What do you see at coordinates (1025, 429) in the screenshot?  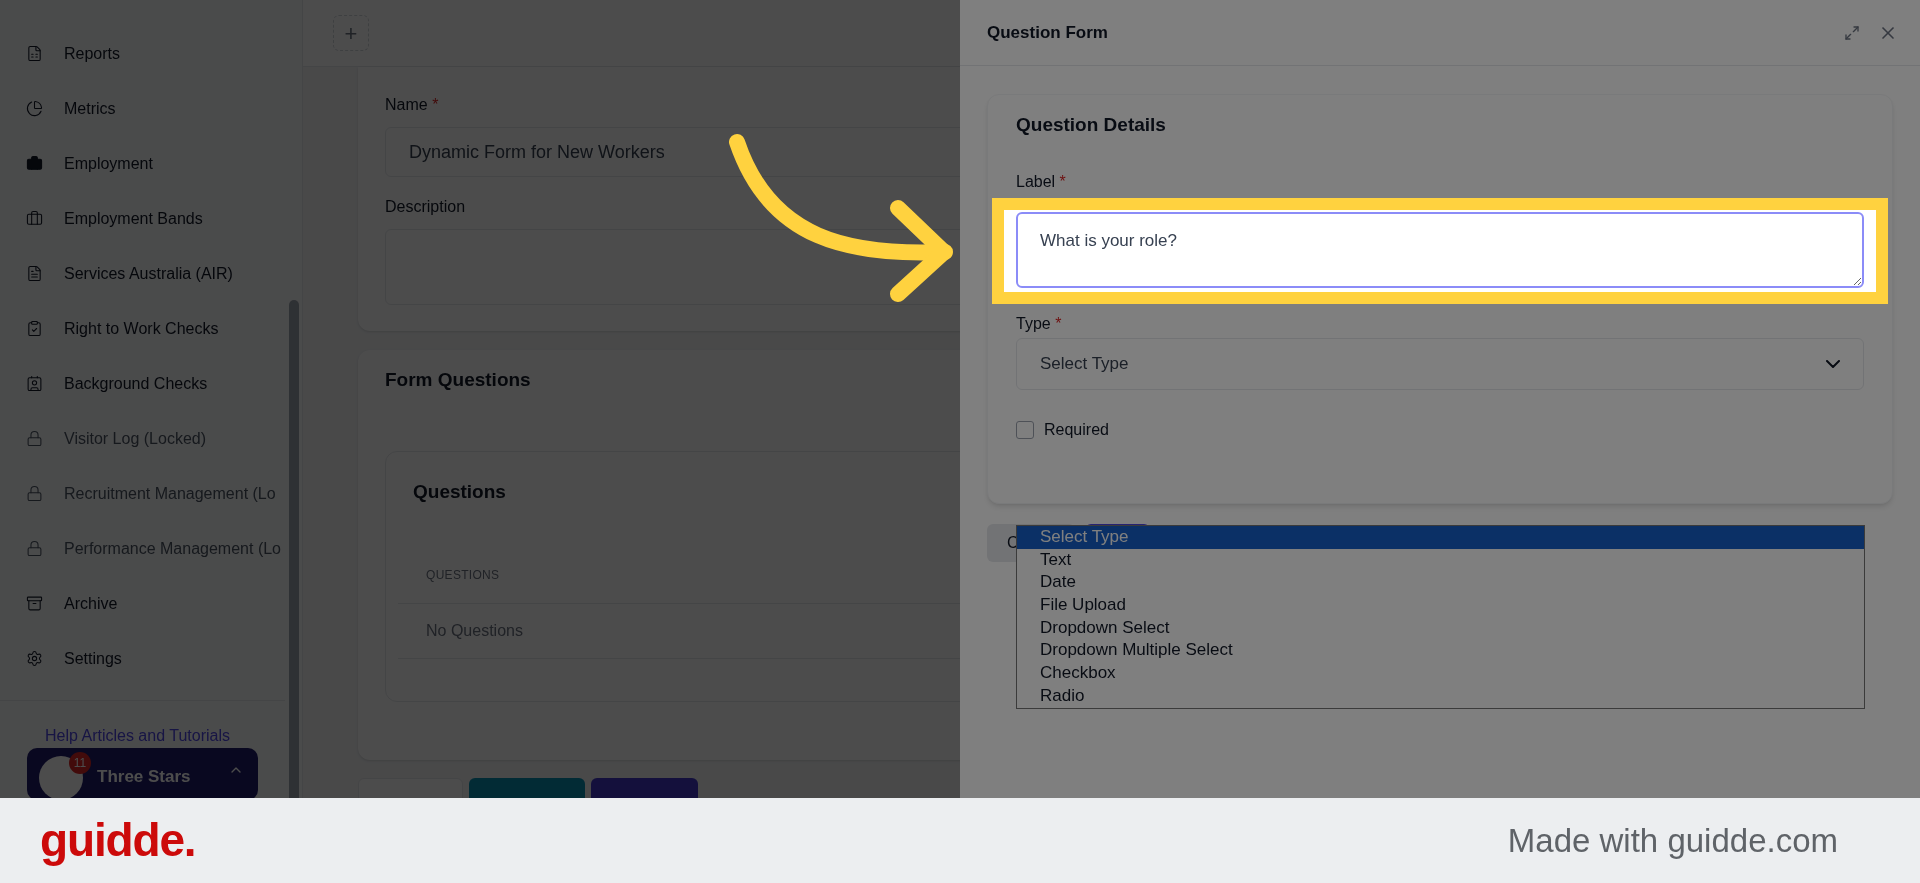 I see `checkbox` at bounding box center [1025, 429].